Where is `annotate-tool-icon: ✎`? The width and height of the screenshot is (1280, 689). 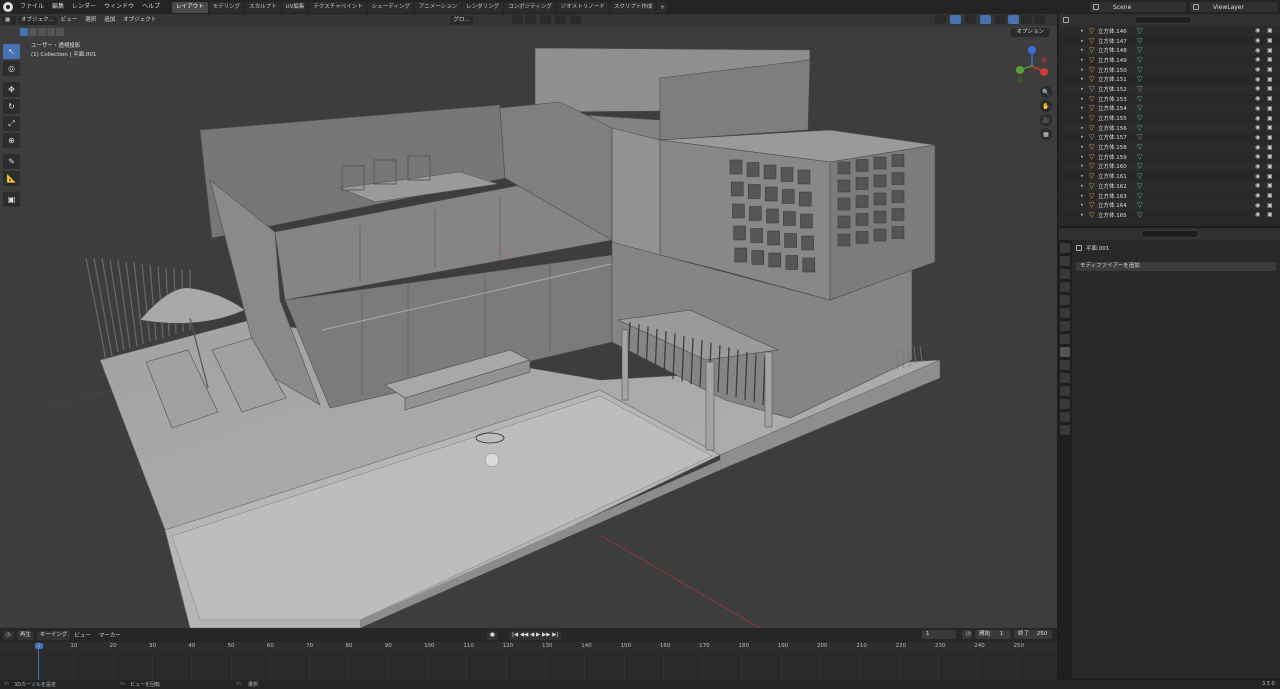 annotate-tool-icon: ✎ is located at coordinates (11, 161).